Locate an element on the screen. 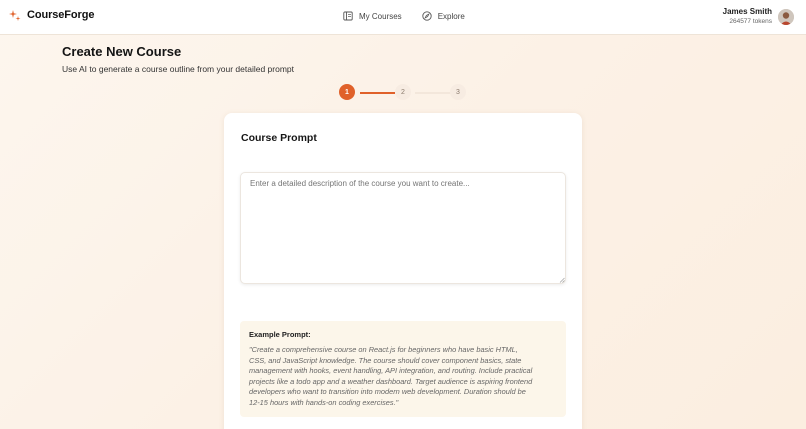 The image size is (806, 429). main-nav: My Courses Explore is located at coordinates (404, 16).